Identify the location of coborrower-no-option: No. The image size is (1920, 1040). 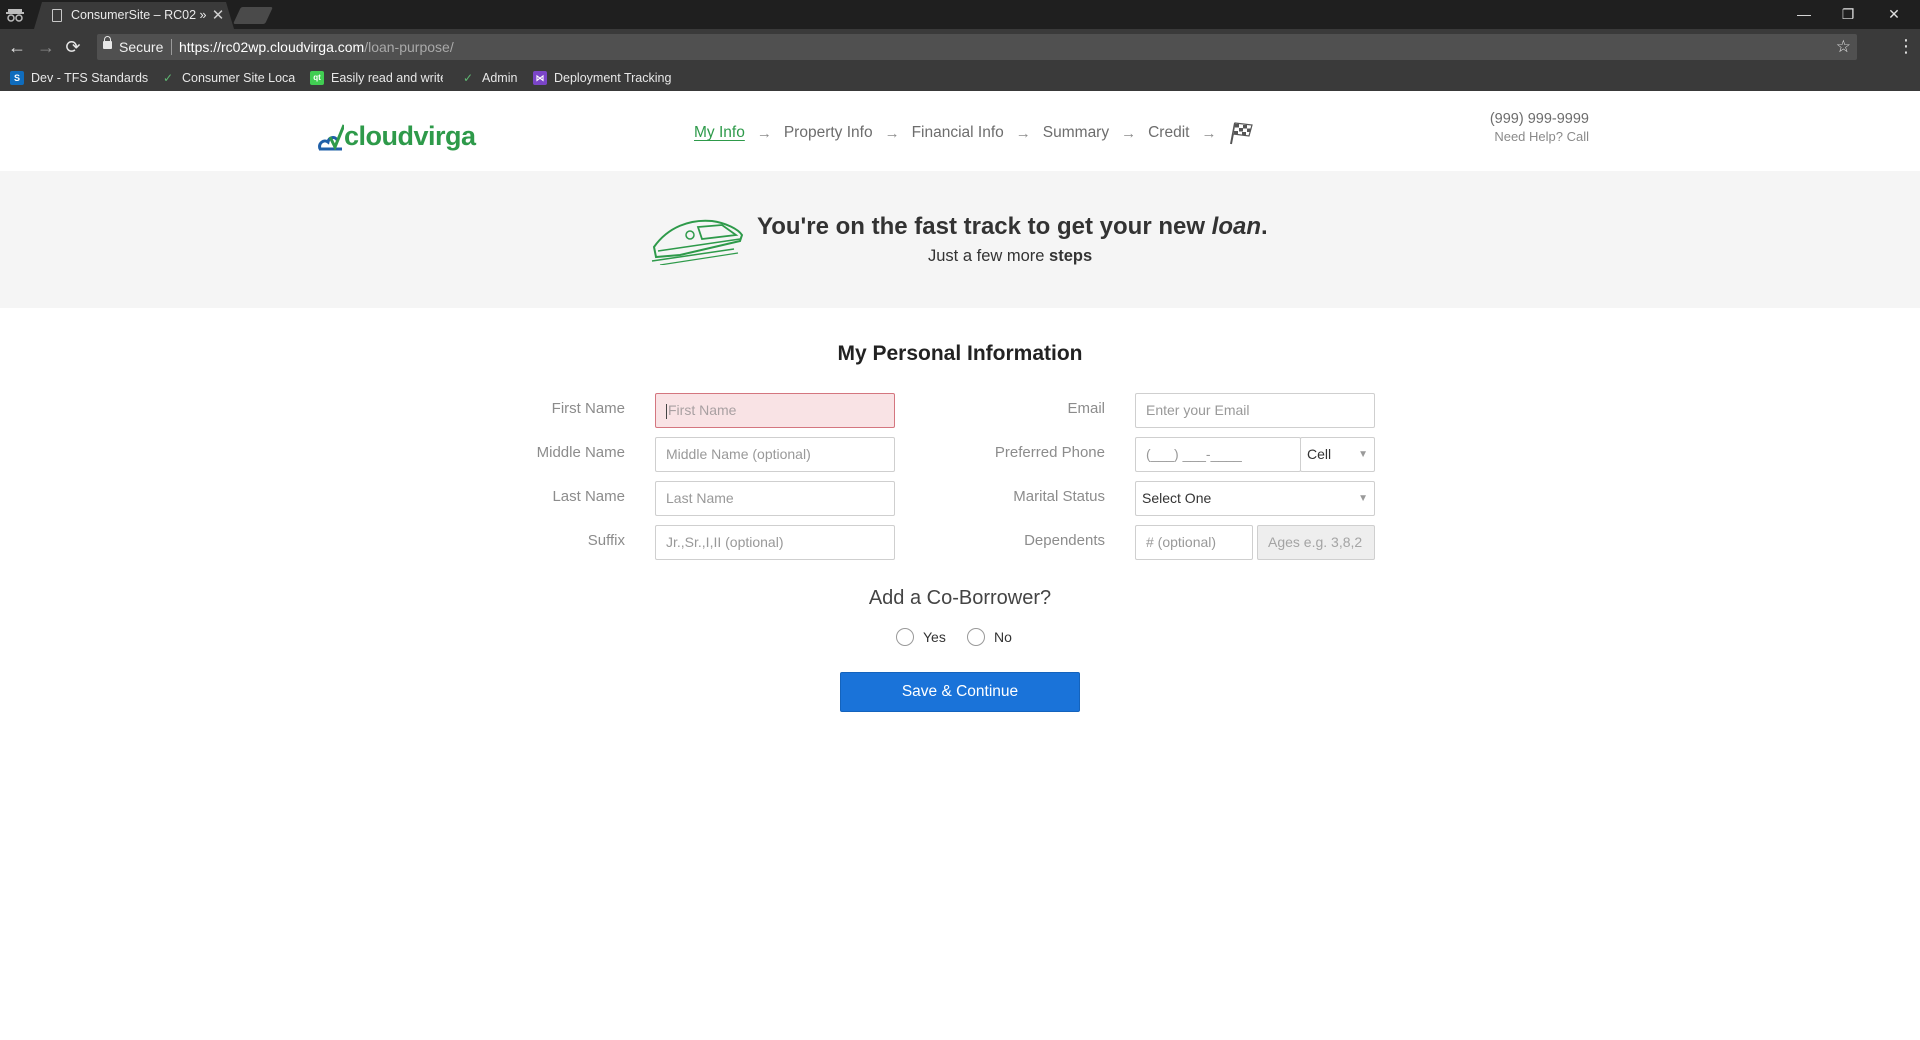
(989, 637).